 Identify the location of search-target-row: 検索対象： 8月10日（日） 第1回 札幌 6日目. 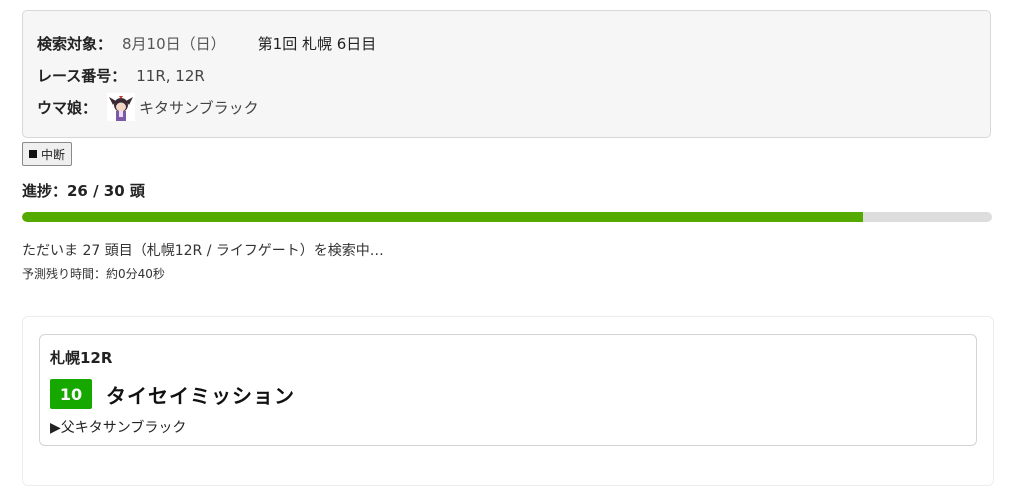
(206, 43).